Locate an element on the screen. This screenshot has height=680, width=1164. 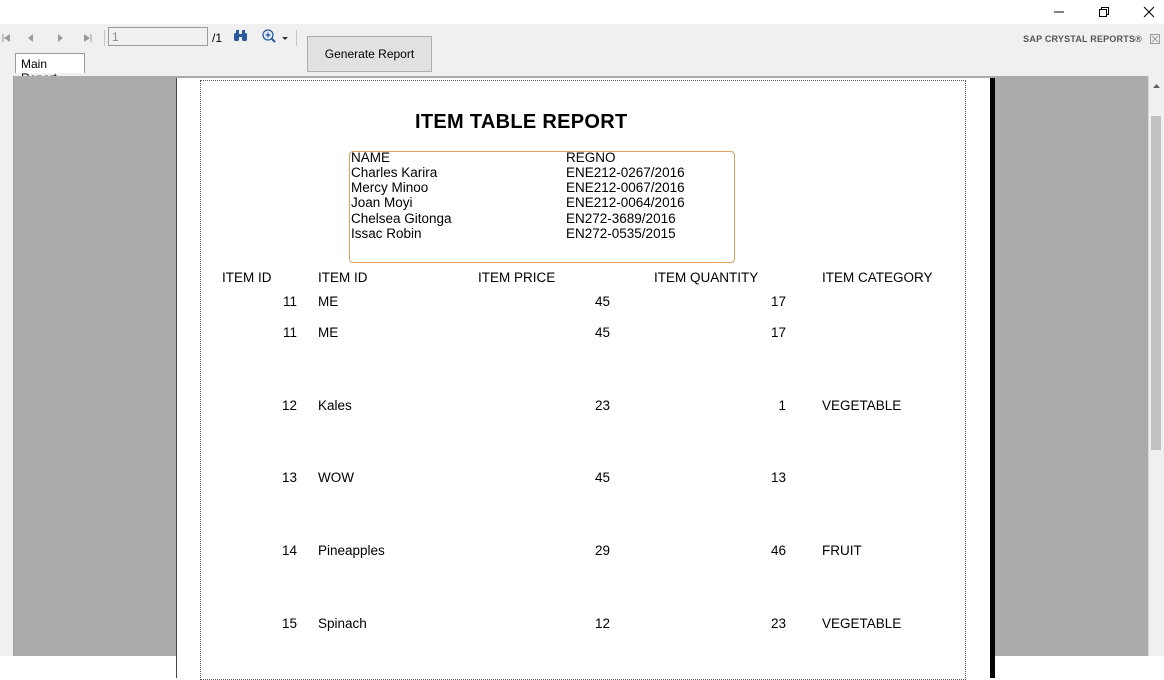
column-header-item-category: ITEM CATEGORY is located at coordinates (877, 277).